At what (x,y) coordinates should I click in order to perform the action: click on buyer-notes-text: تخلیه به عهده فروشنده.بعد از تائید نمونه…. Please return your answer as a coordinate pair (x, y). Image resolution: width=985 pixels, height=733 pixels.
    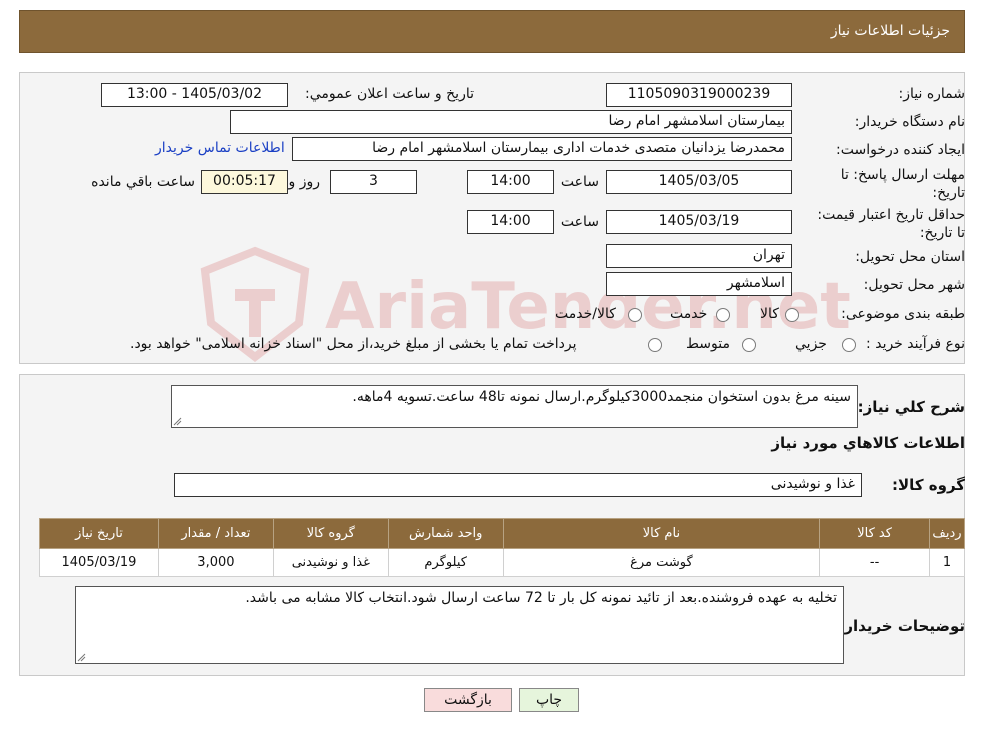
    Looking at the image, I should click on (541, 598).